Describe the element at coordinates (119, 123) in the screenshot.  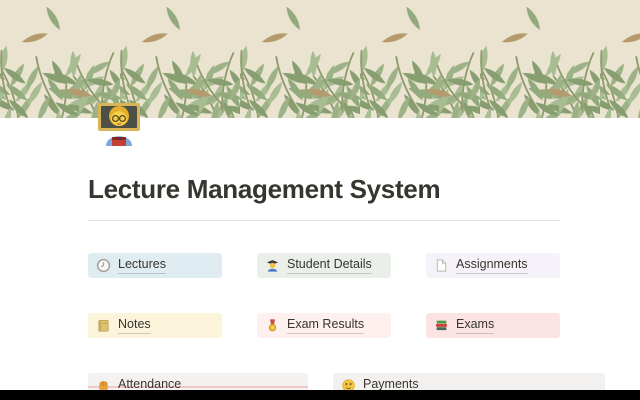
I see `woman-teacher-emoji-icon` at that location.